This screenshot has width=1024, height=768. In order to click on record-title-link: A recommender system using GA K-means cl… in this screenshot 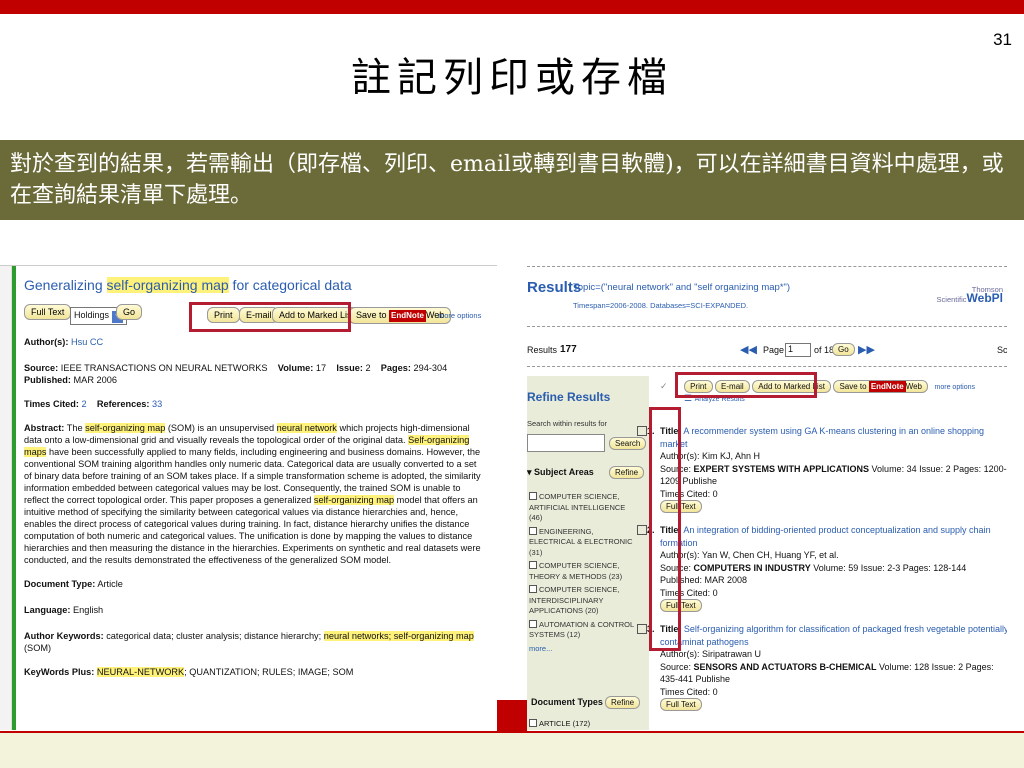, I will do `click(822, 437)`.